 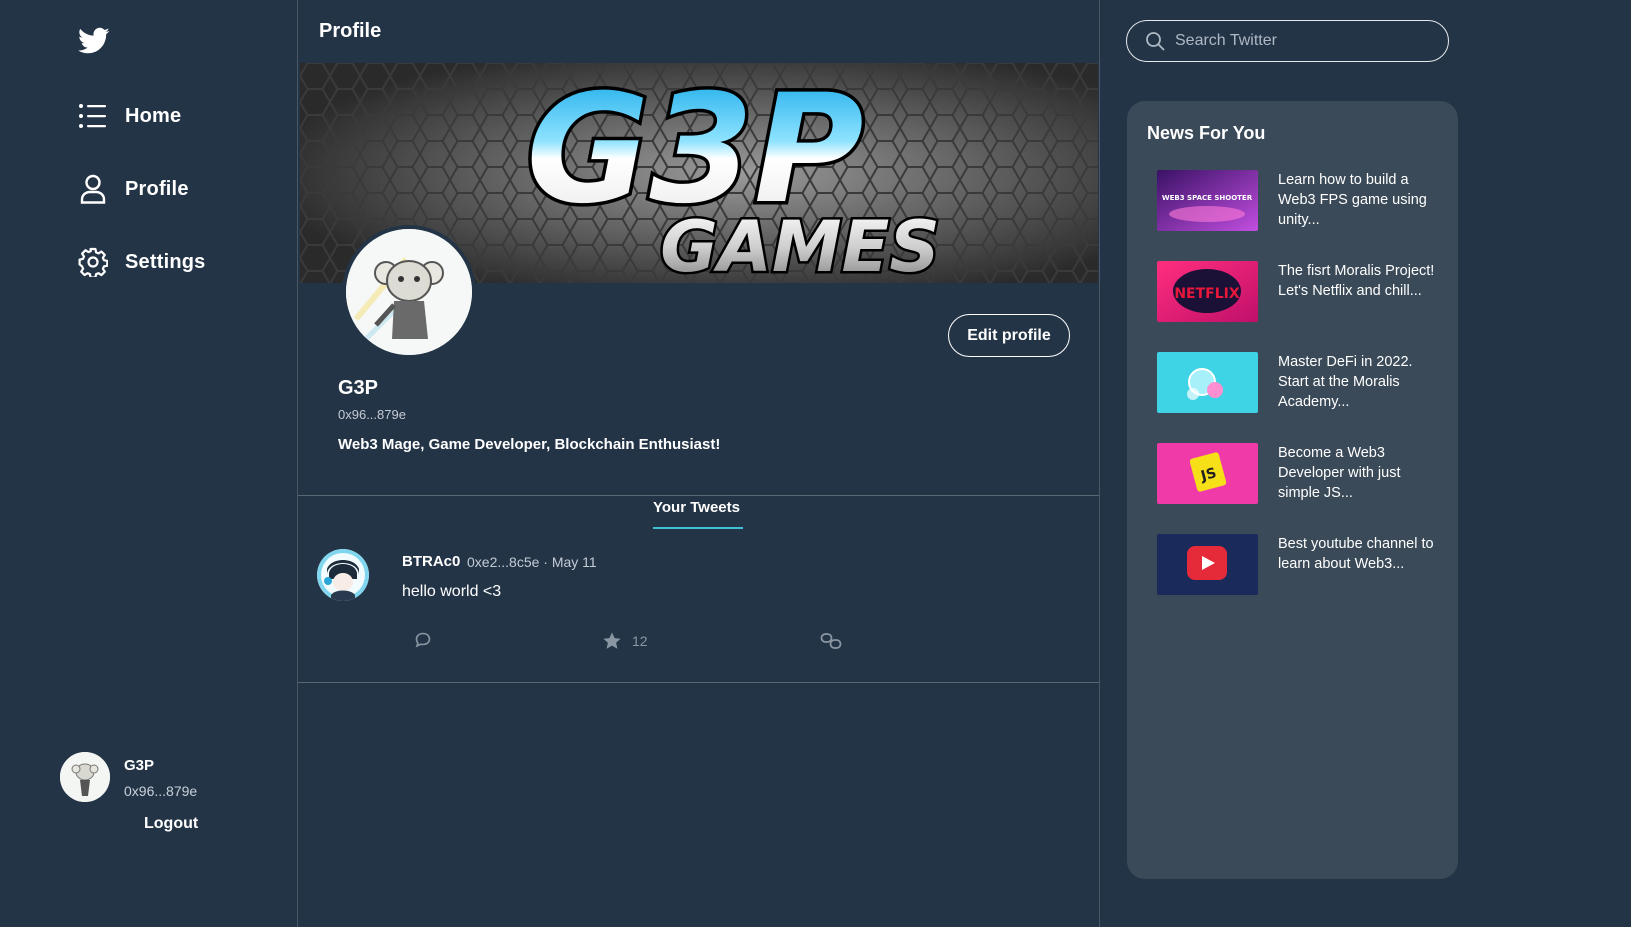 I want to click on reply-button, so click(x=423, y=640).